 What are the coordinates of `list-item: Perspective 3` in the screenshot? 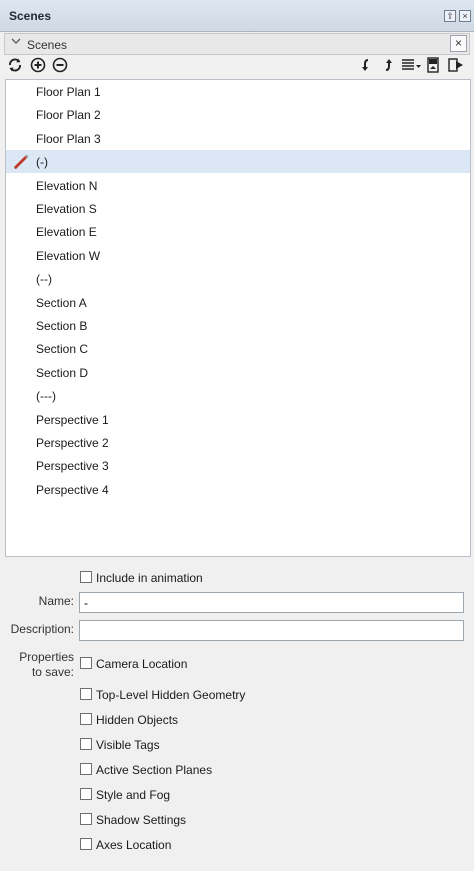 It's located at (238, 465).